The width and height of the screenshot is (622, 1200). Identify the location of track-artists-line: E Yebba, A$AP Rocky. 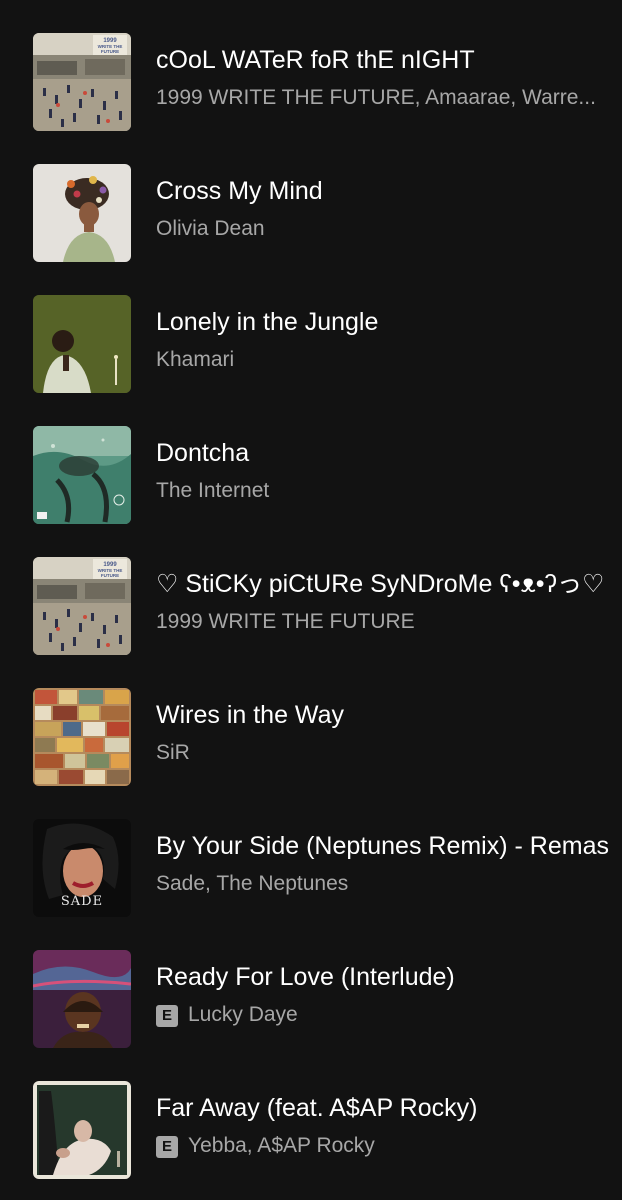
(386, 1146).